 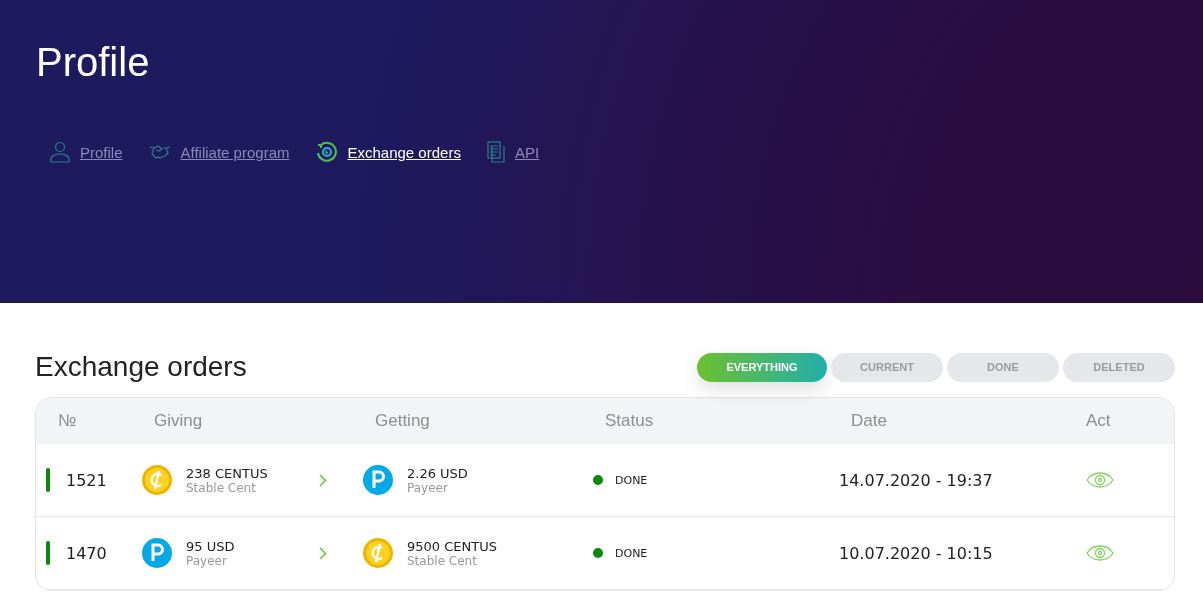 I want to click on nav-link: API, so click(x=513, y=152).